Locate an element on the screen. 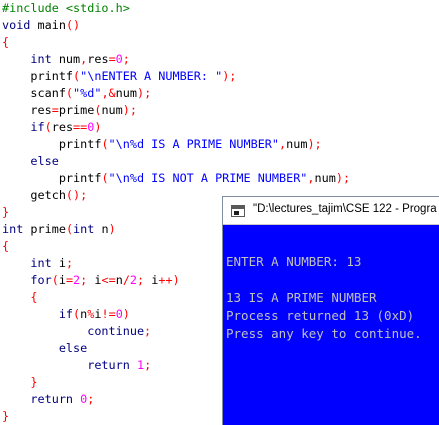  code-line: return 1; is located at coordinates (76, 365).